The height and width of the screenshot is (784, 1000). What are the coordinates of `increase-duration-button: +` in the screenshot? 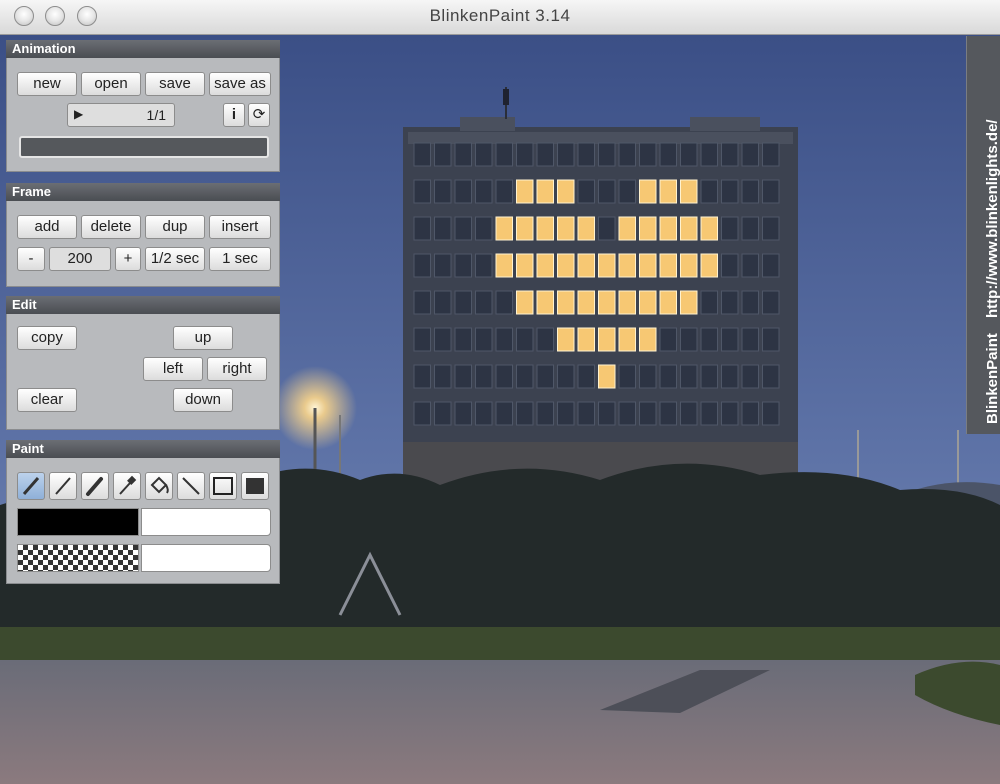 It's located at (128, 259).